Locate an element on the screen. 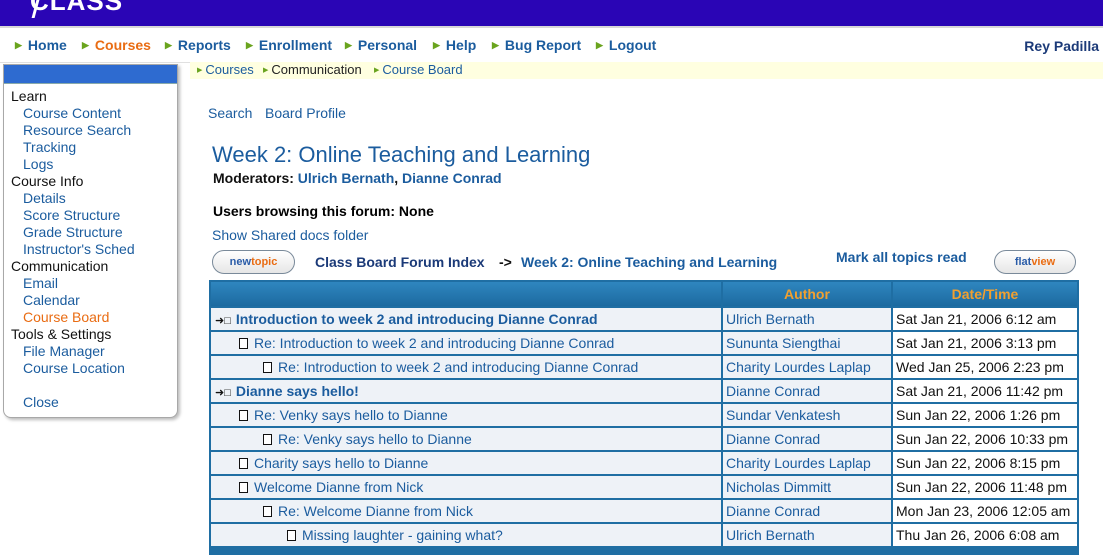 This screenshot has height=555, width=1103. menu-item-resource-search: Resource Search is located at coordinates (77, 130).